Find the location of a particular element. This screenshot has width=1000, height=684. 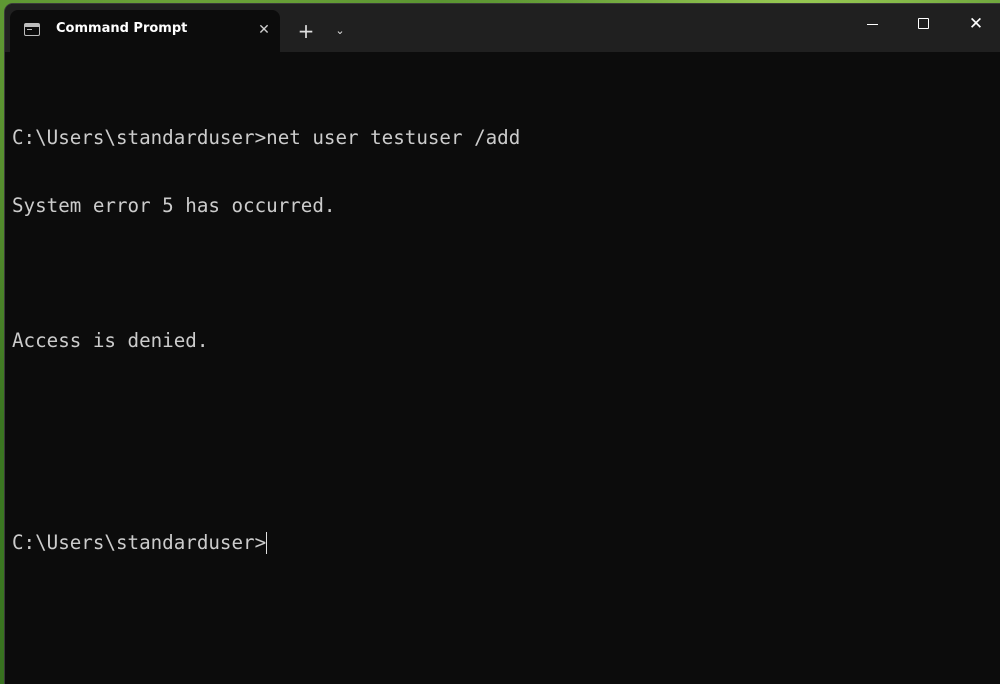

terminal-line: System error 5 has occurred. is located at coordinates (174, 205).